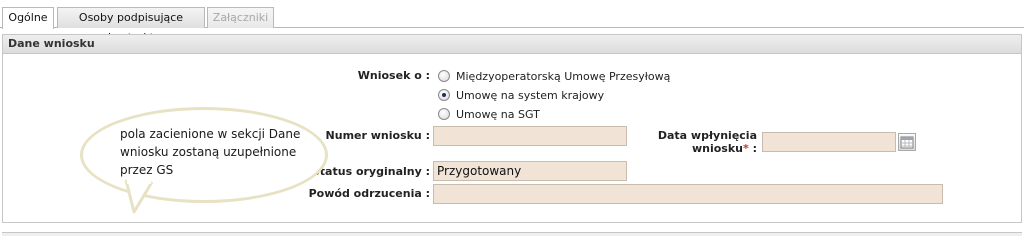 The width and height of the screenshot is (1024, 240). I want to click on tab-osoby-podpisujace: Osoby podpisujące kontrakt, so click(131, 25).